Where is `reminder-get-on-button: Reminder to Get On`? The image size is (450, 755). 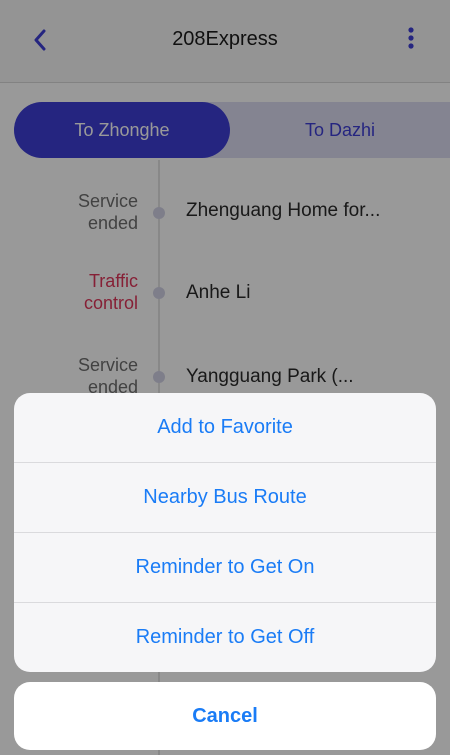
reminder-get-on-button: Reminder to Get On is located at coordinates (225, 568).